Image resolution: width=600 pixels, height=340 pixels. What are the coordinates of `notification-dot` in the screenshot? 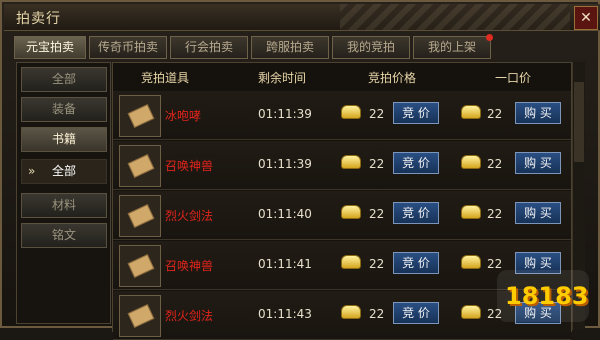 It's located at (489, 37).